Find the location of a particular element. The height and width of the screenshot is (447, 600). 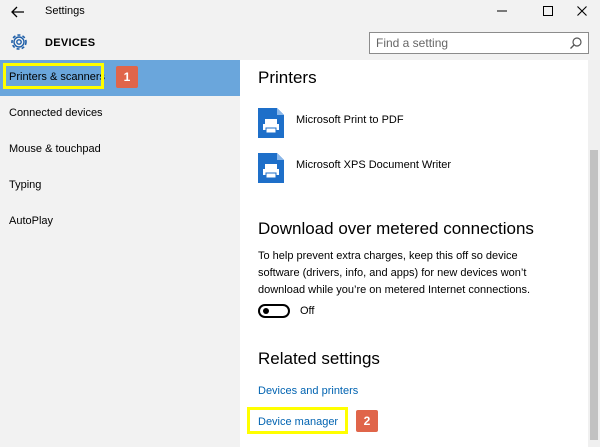

sidebar-item-label: Connected devices is located at coordinates (56, 113).